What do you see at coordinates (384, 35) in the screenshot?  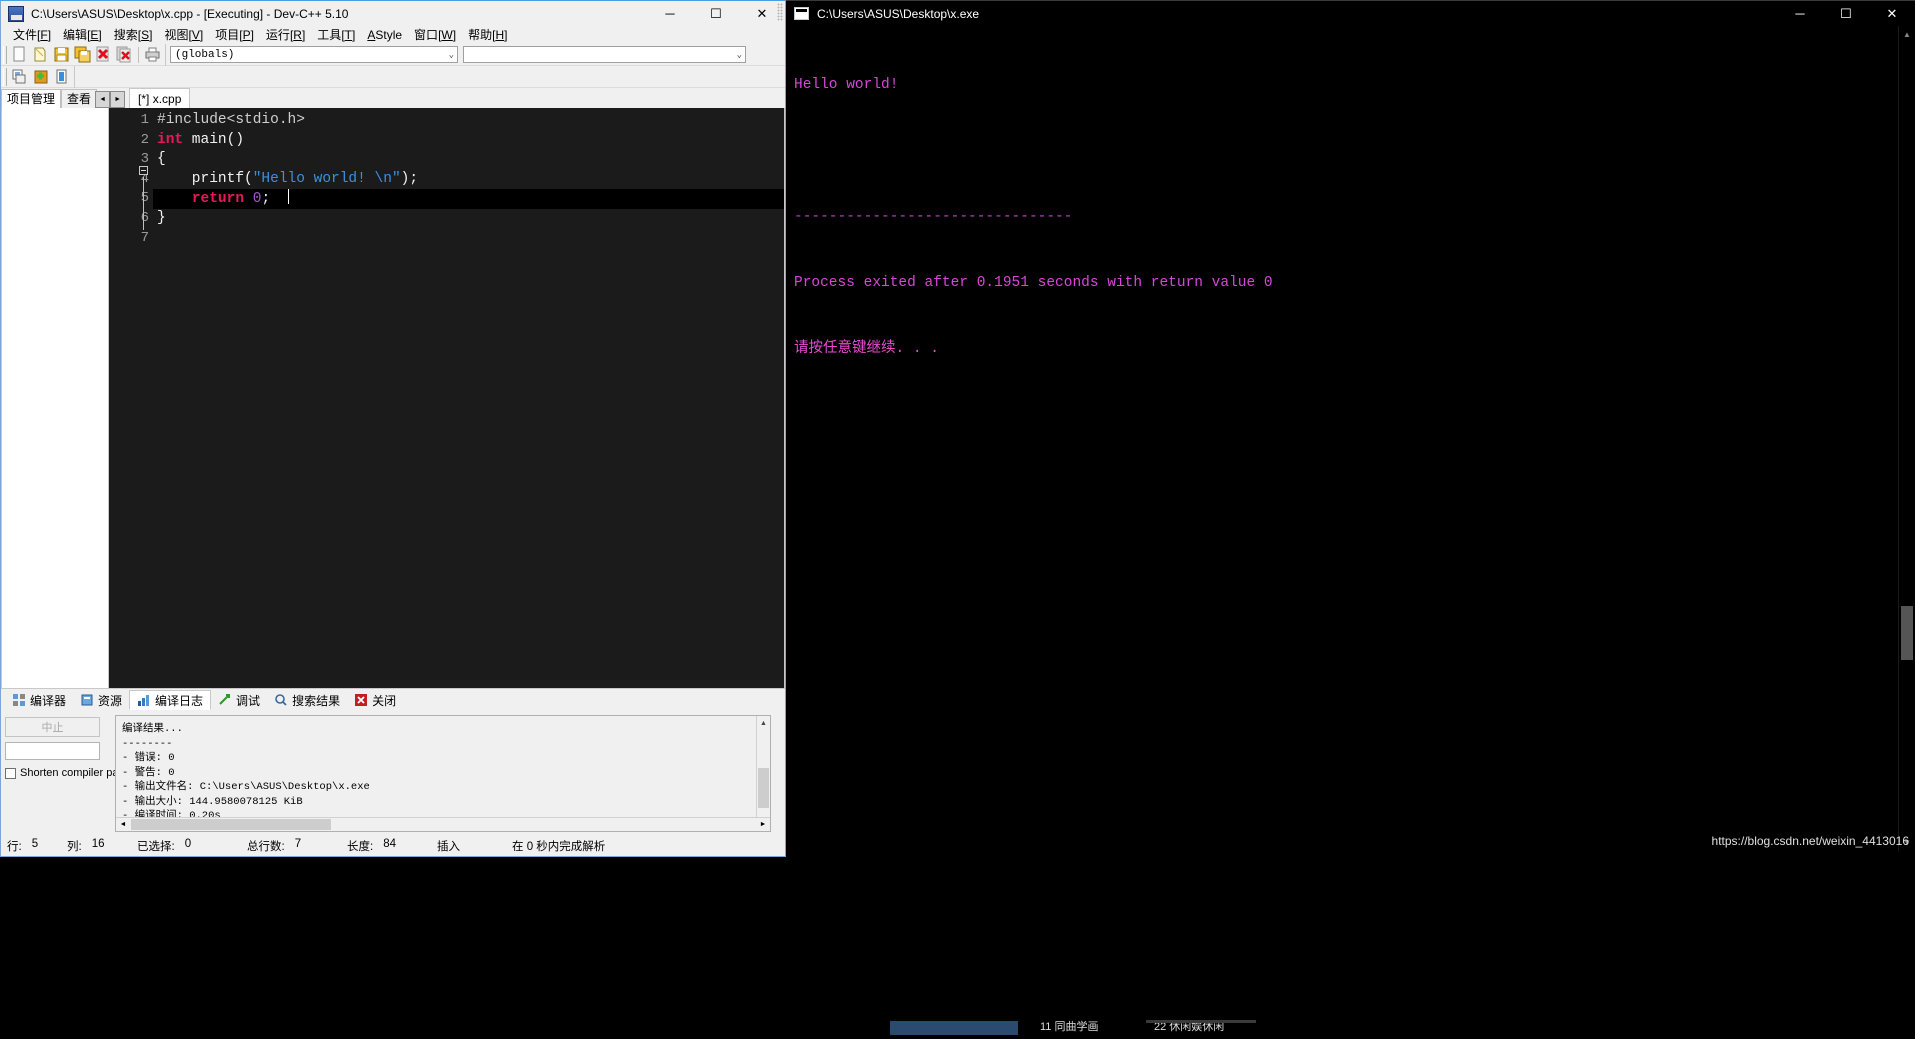 I see `menu-astyle: AStyle` at bounding box center [384, 35].